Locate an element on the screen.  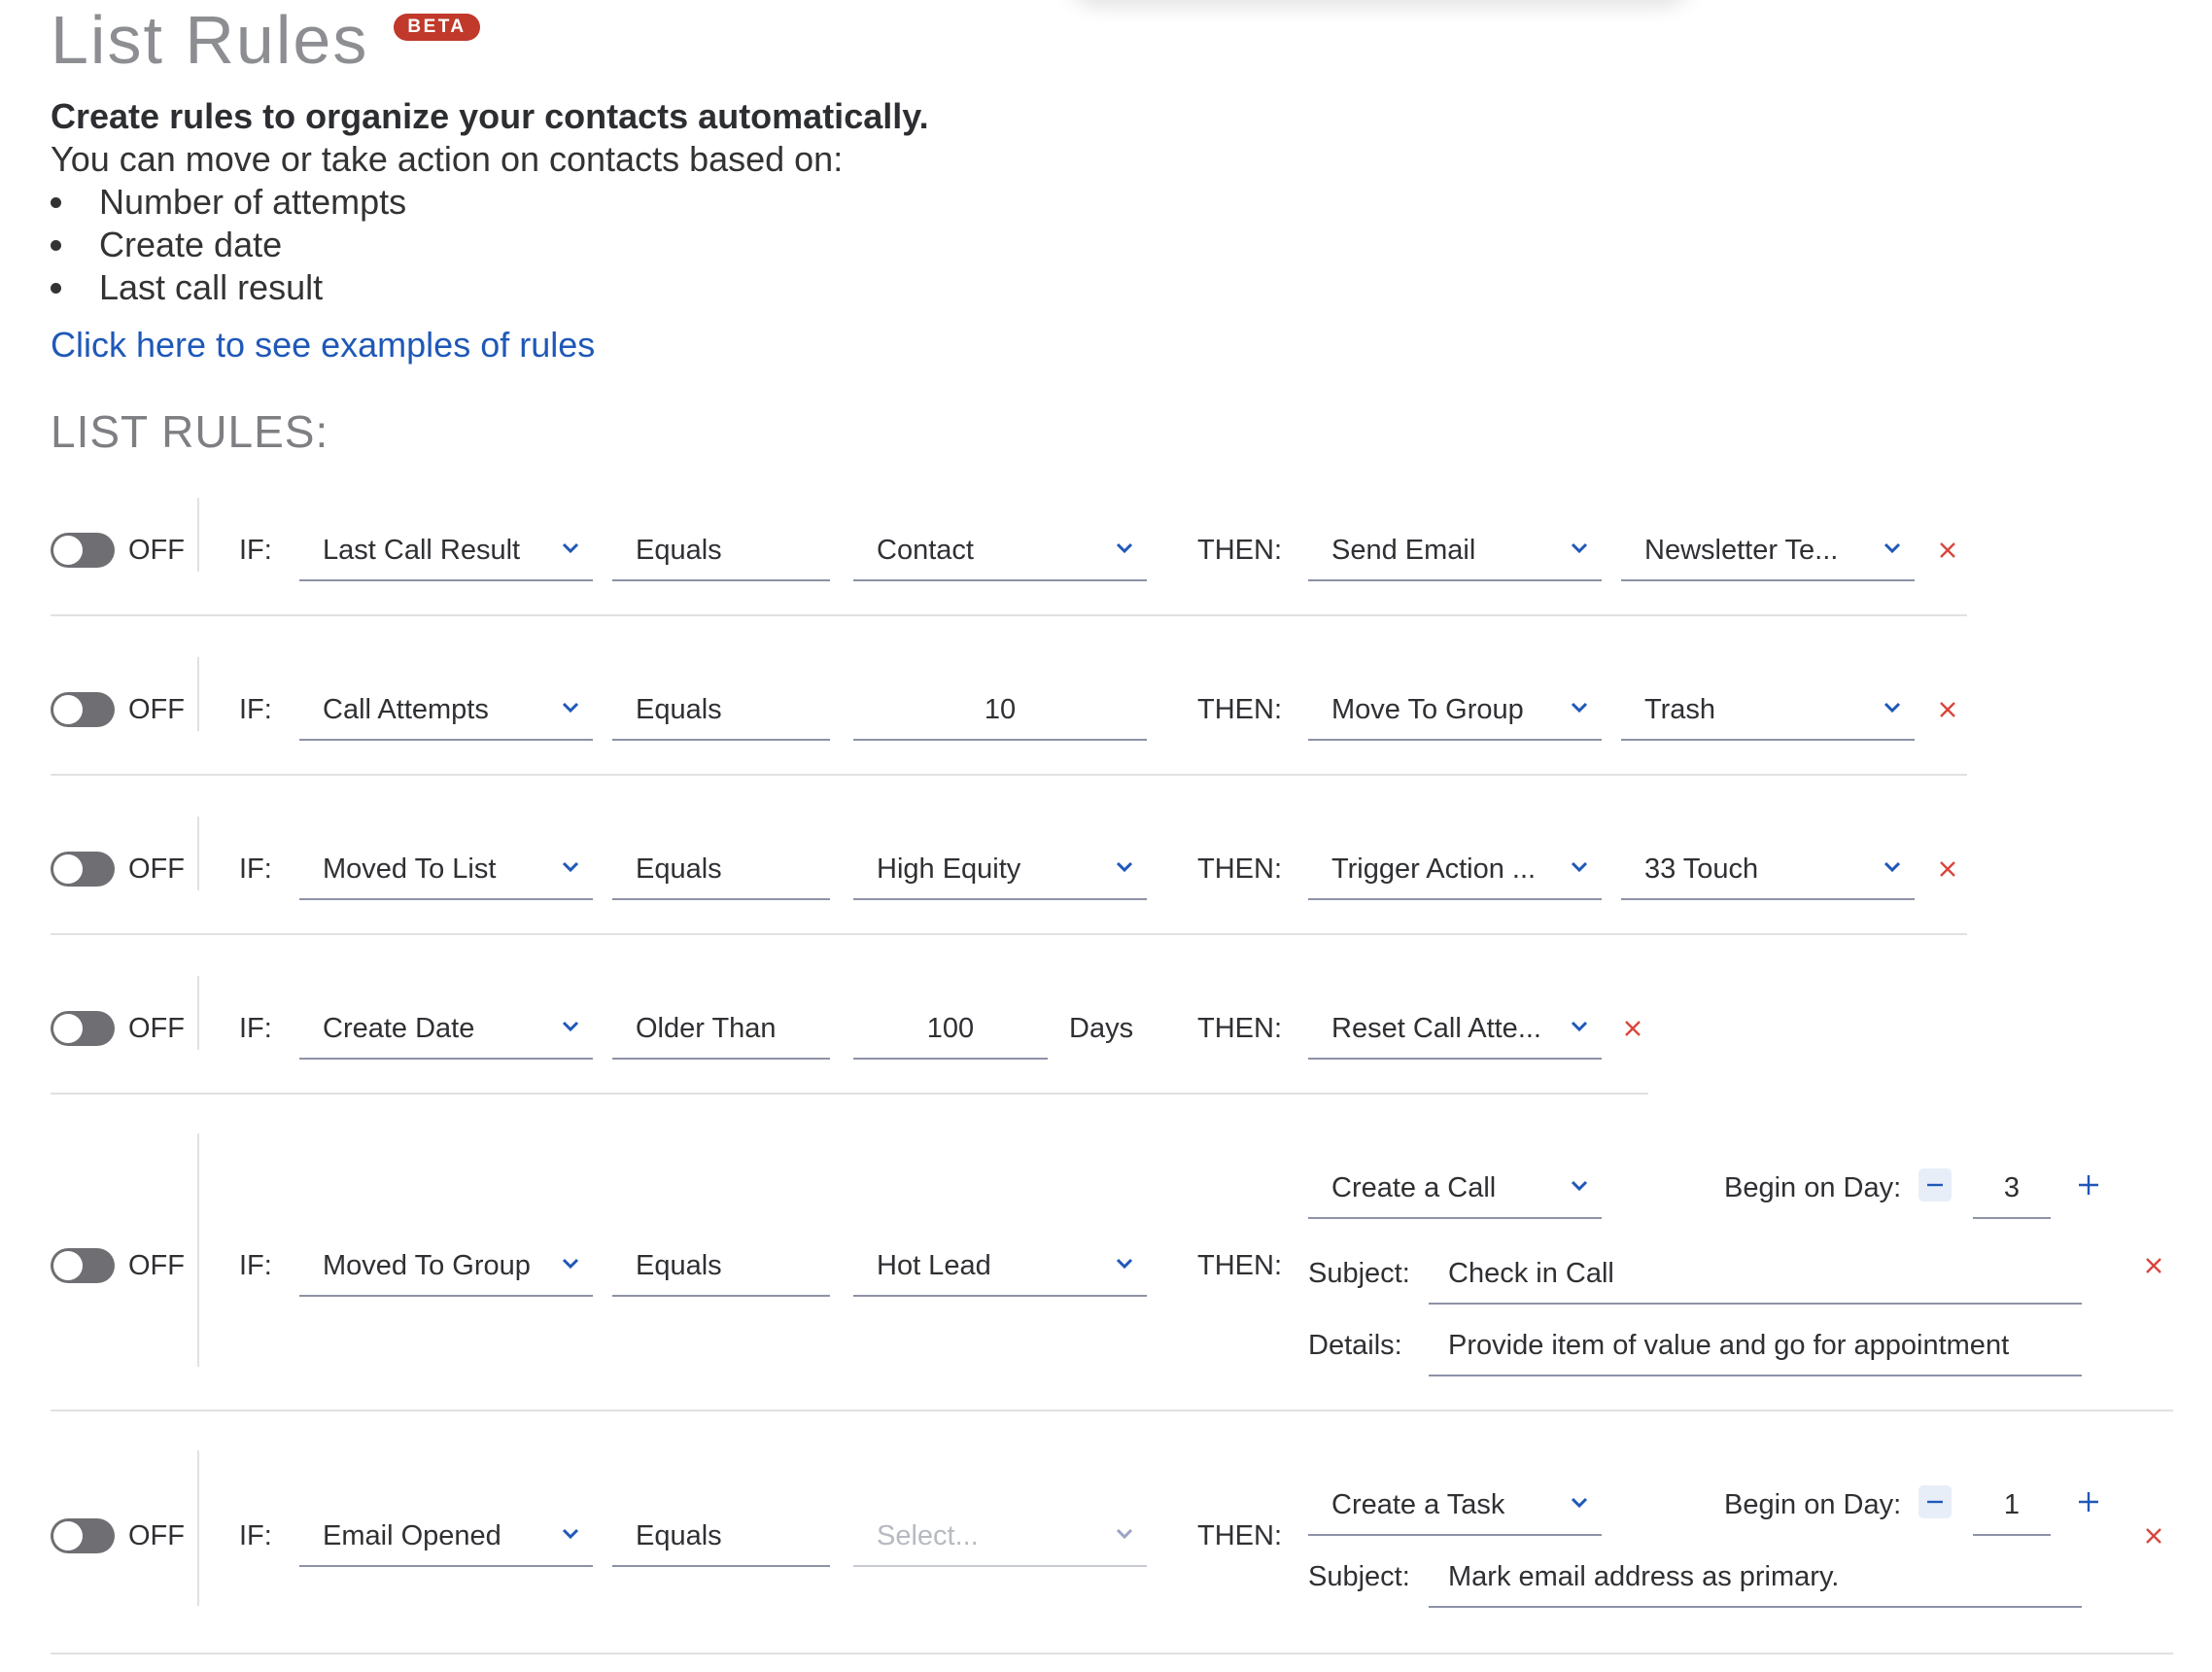
plus-icon is located at coordinates (2088, 1185).